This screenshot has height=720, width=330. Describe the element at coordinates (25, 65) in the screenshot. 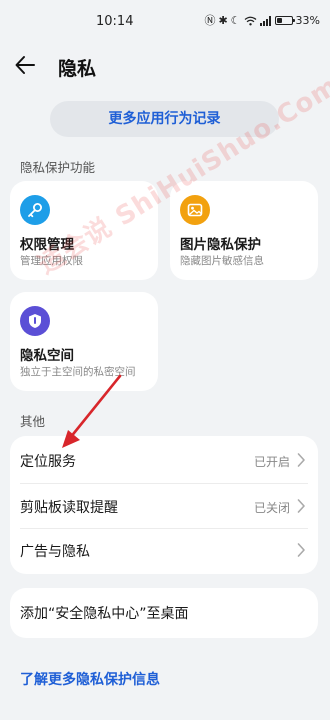

I see `arrow-left-icon` at that location.